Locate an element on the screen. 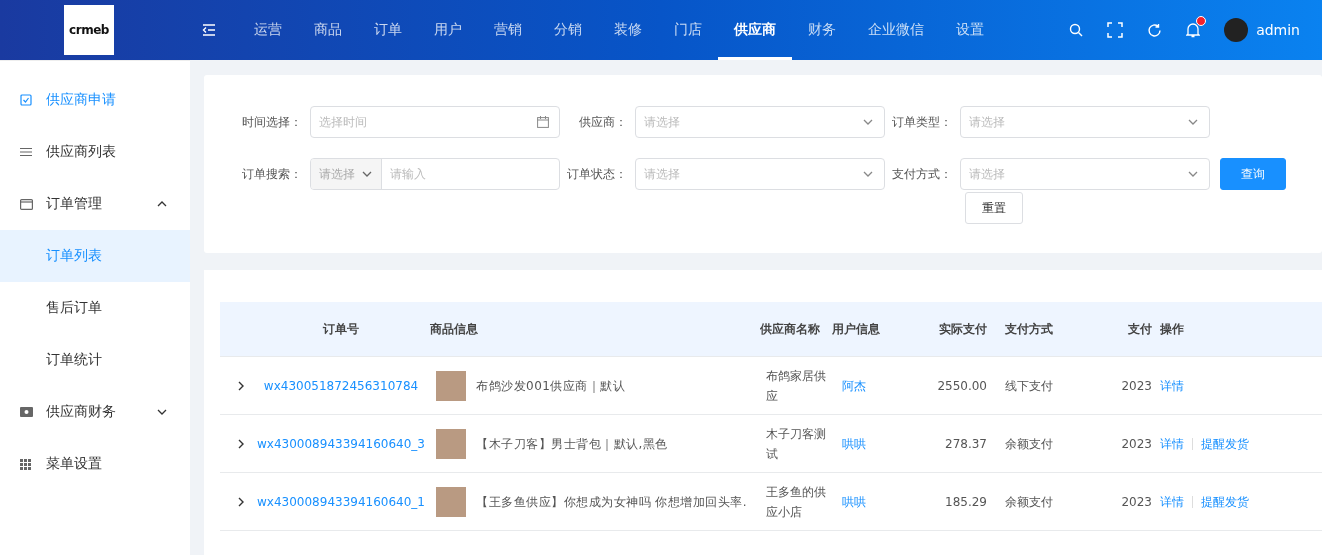 The height and width of the screenshot is (555, 1322). product-name: 布鸽沙发001供应商｜默认 is located at coordinates (551, 386).